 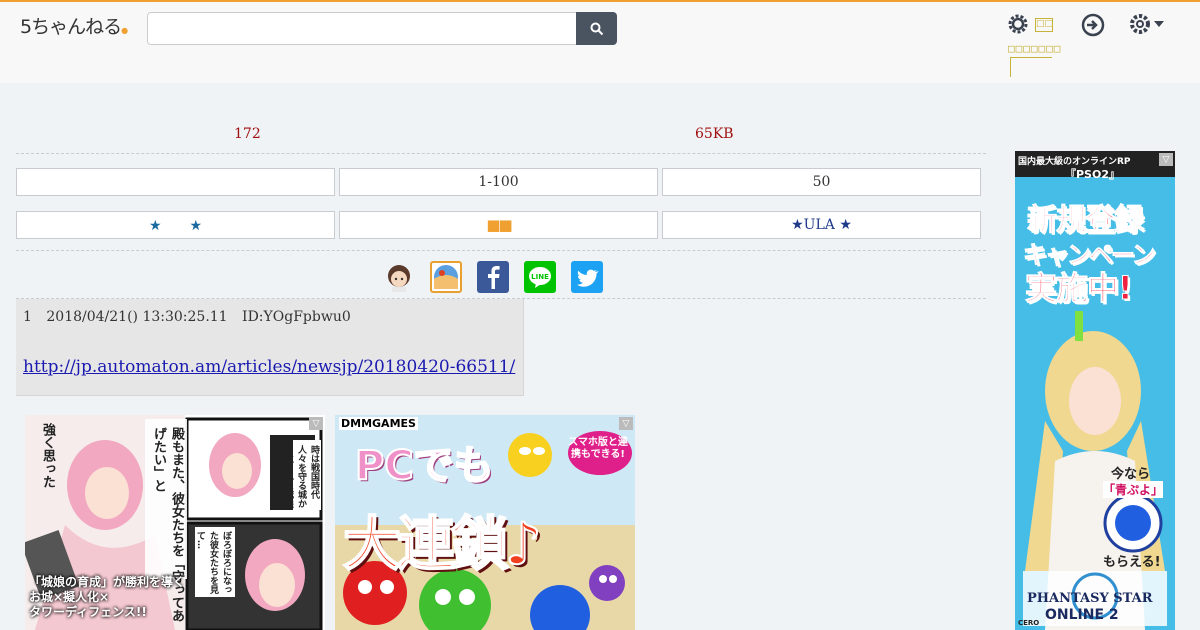 I want to click on ad-bubble-text: 強く思った, so click(x=47, y=455).